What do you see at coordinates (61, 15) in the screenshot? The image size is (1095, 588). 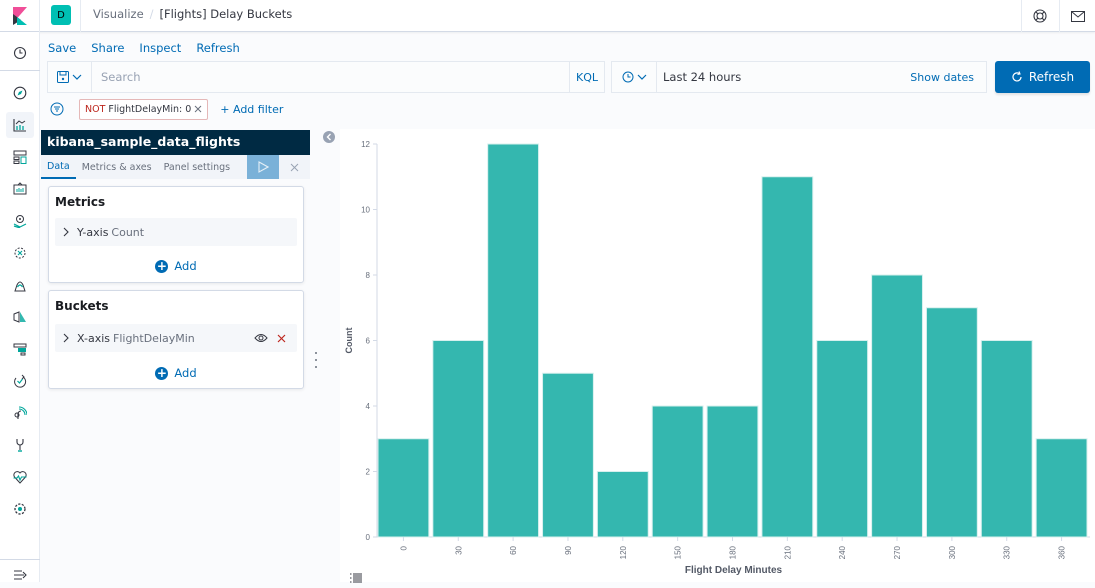 I see `space-avatar: D` at bounding box center [61, 15].